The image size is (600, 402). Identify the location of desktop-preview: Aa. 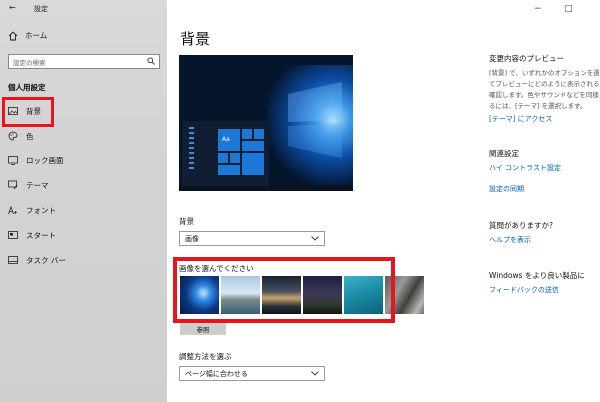
(266, 123).